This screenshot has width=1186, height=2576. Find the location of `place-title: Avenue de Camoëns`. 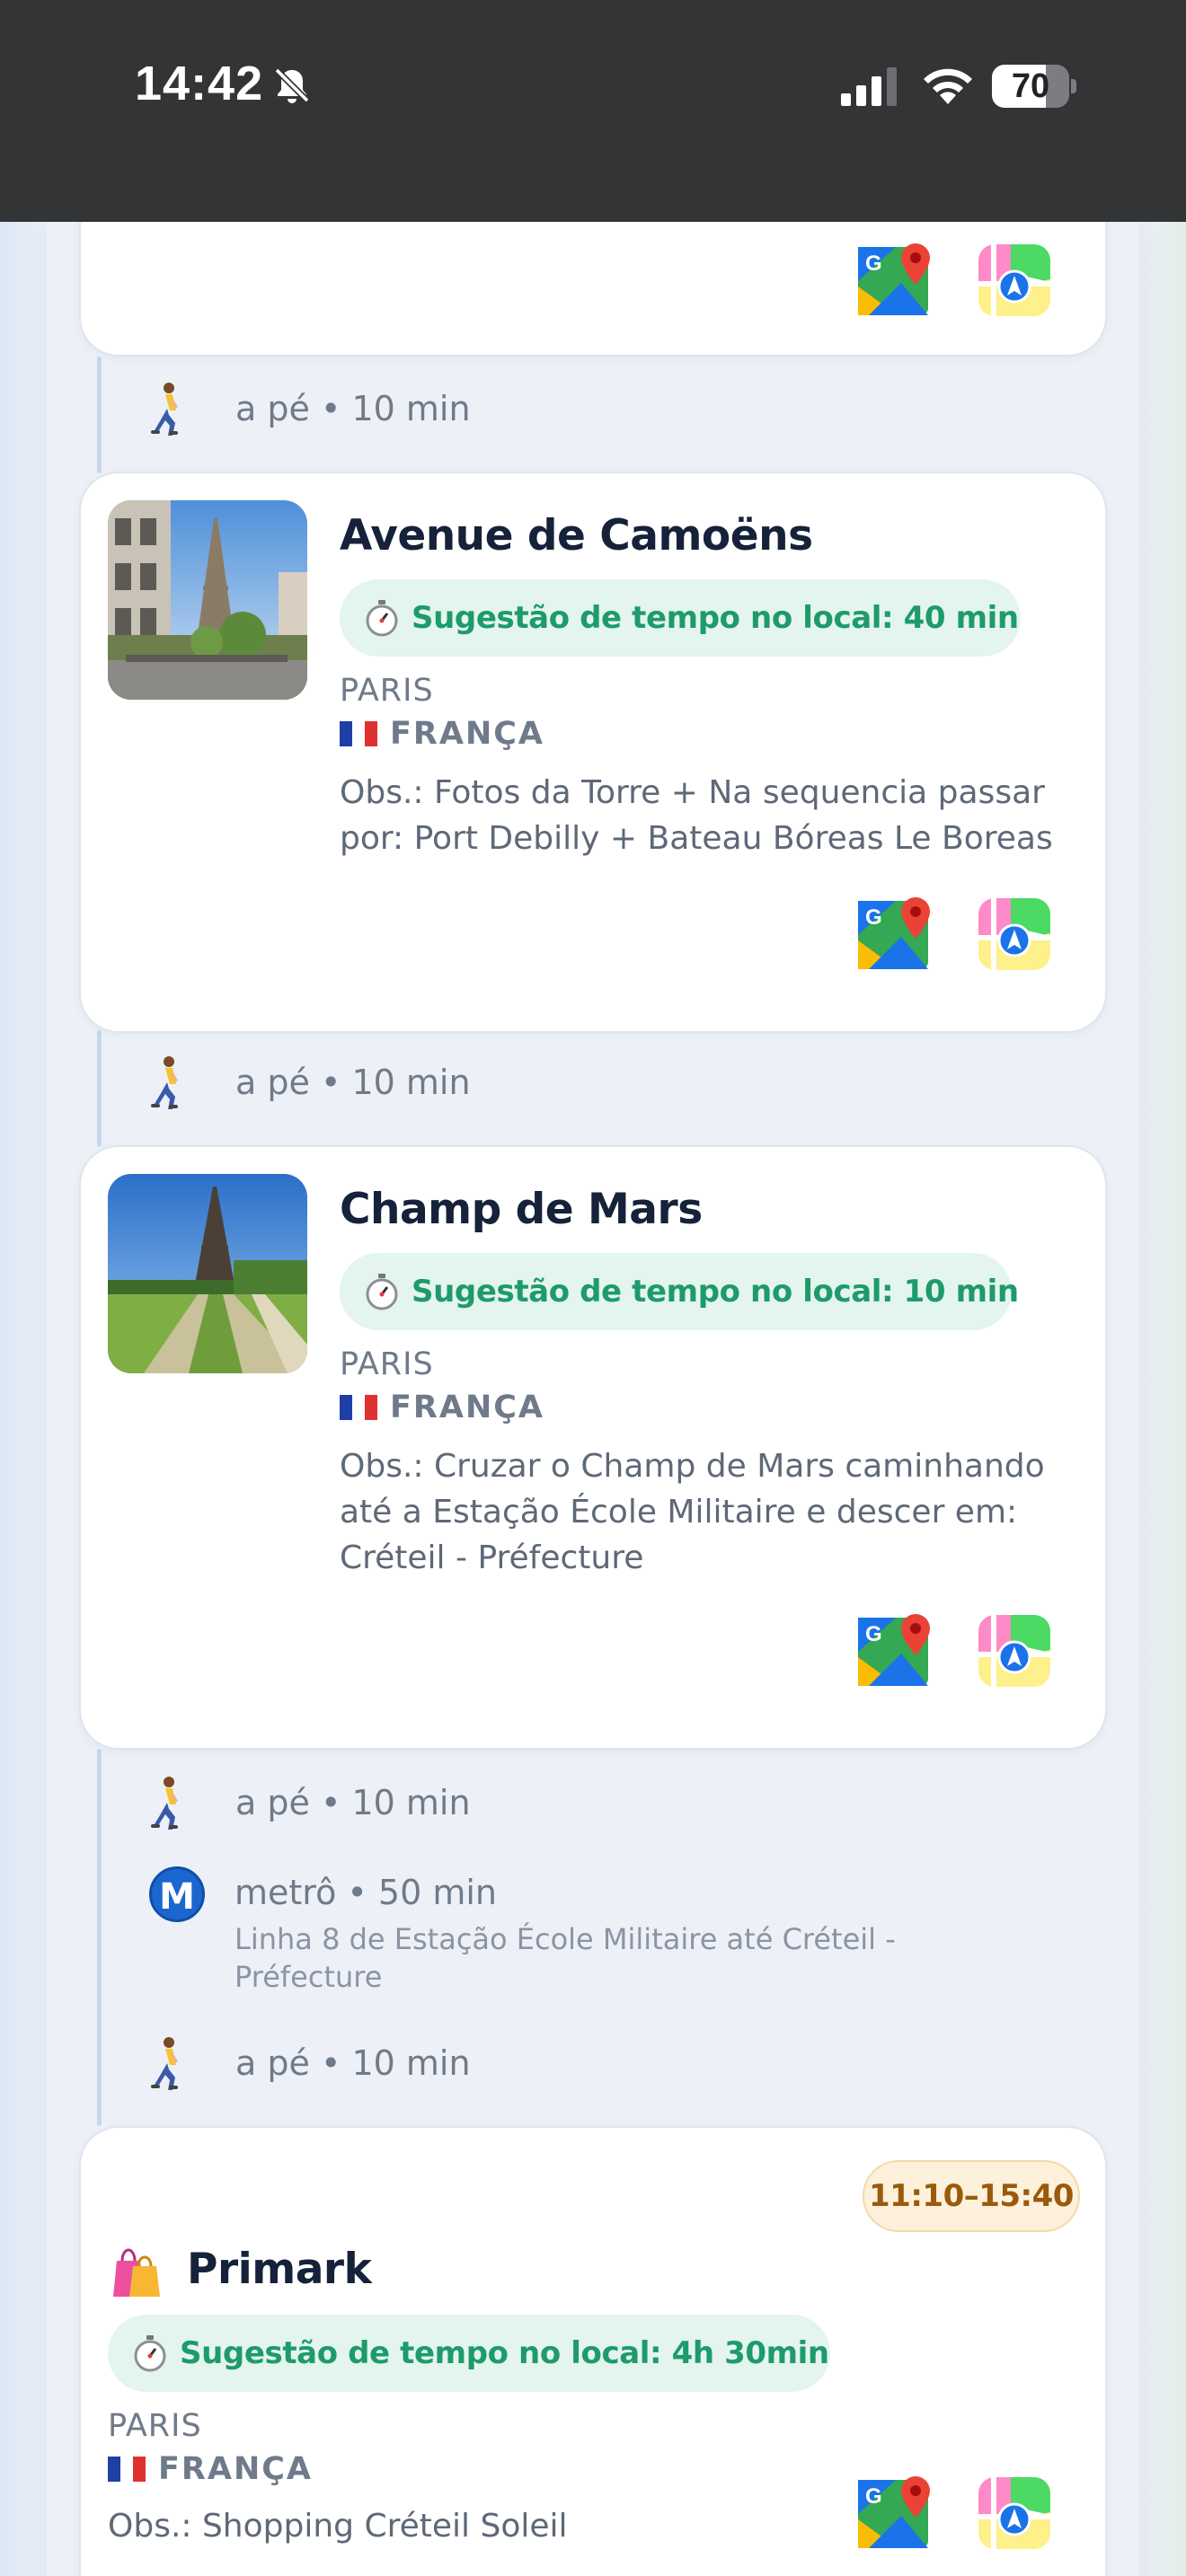

place-title: Avenue de Camoëns is located at coordinates (576, 535).